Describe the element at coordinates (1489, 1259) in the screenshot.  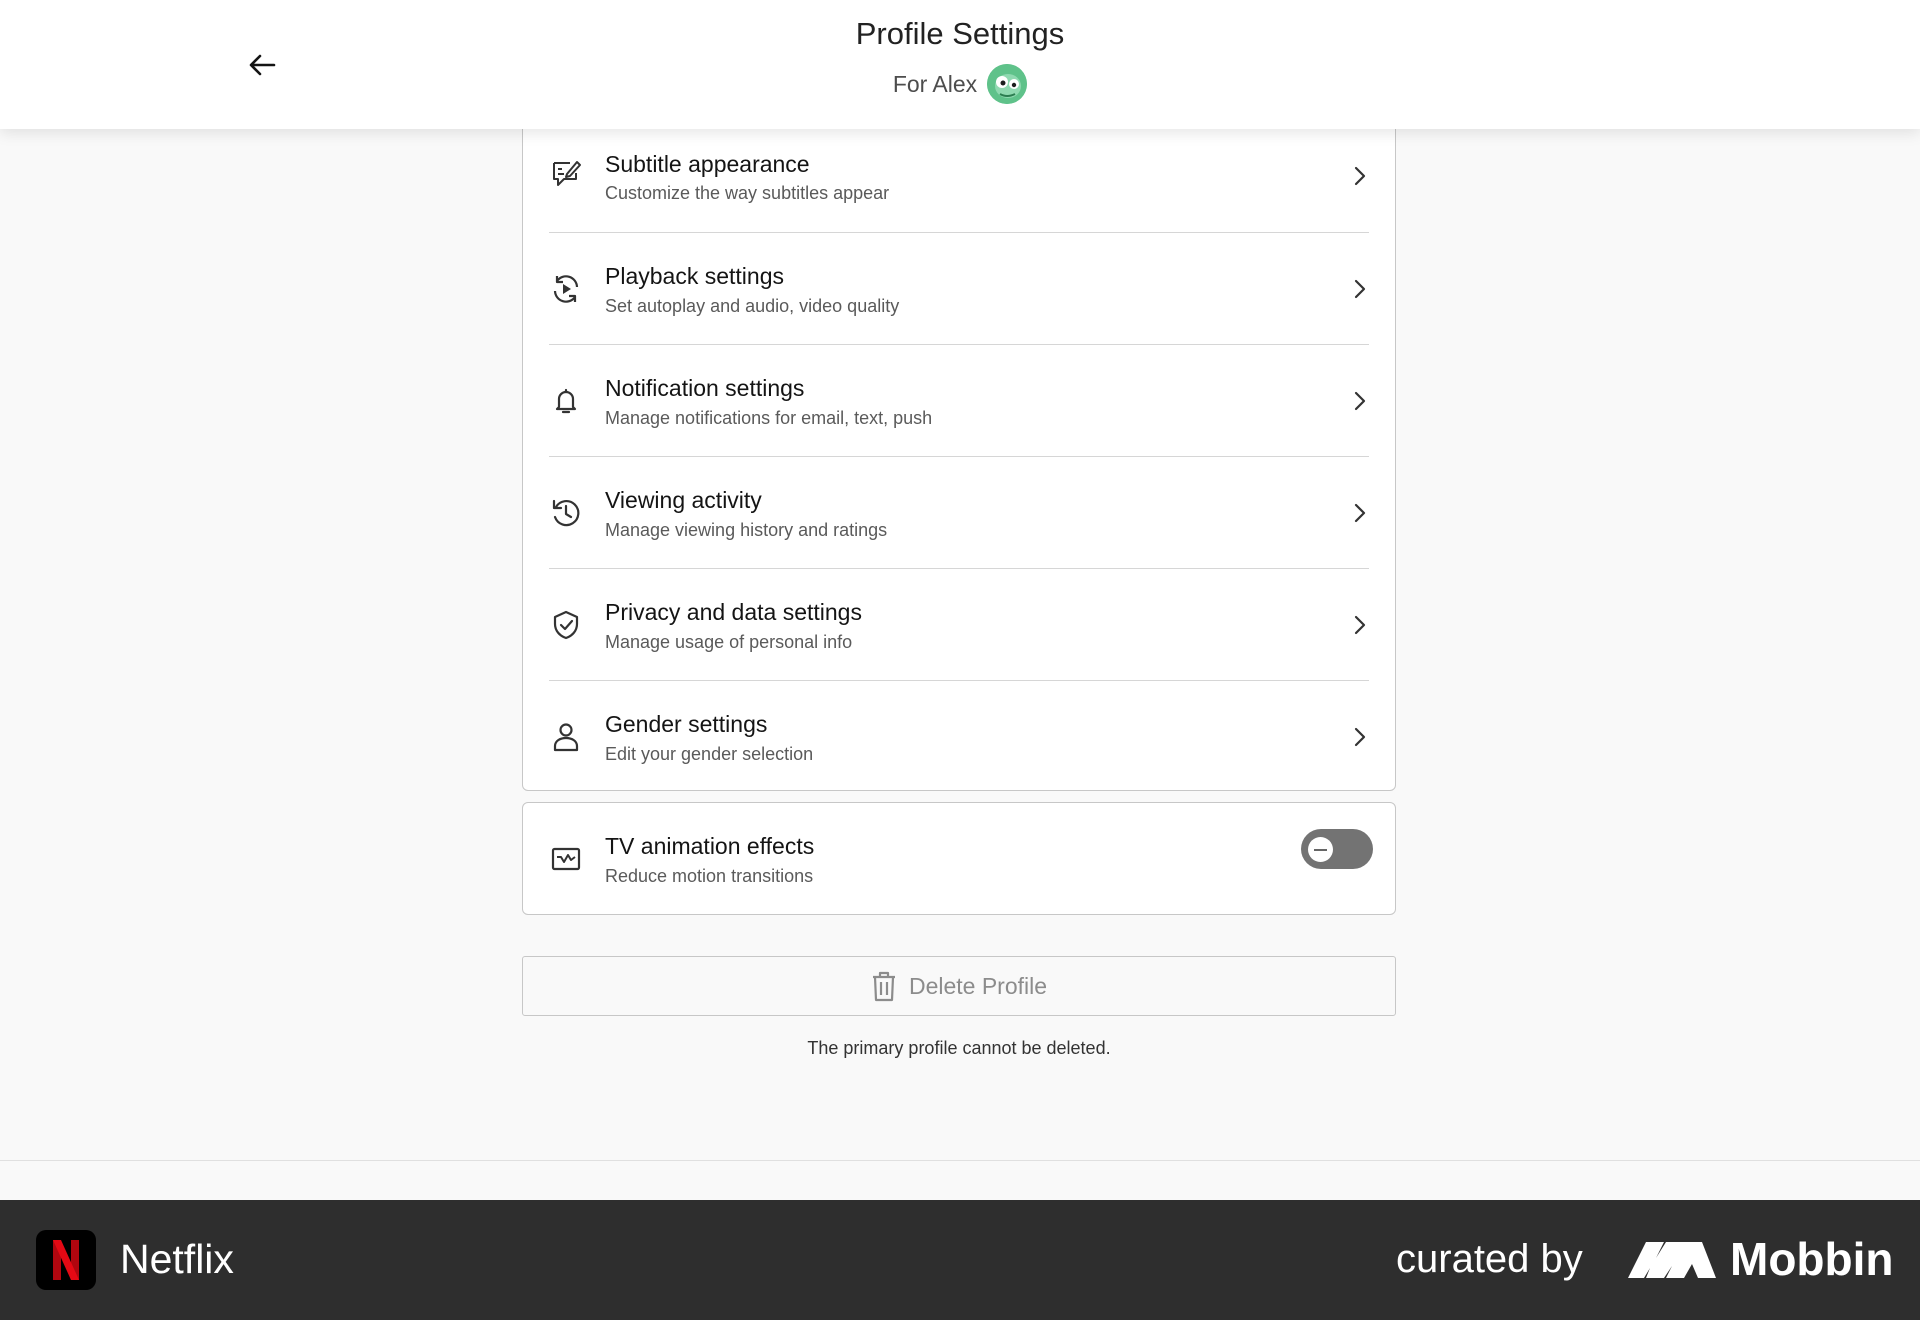
I see `curated-by-label: curated by` at that location.